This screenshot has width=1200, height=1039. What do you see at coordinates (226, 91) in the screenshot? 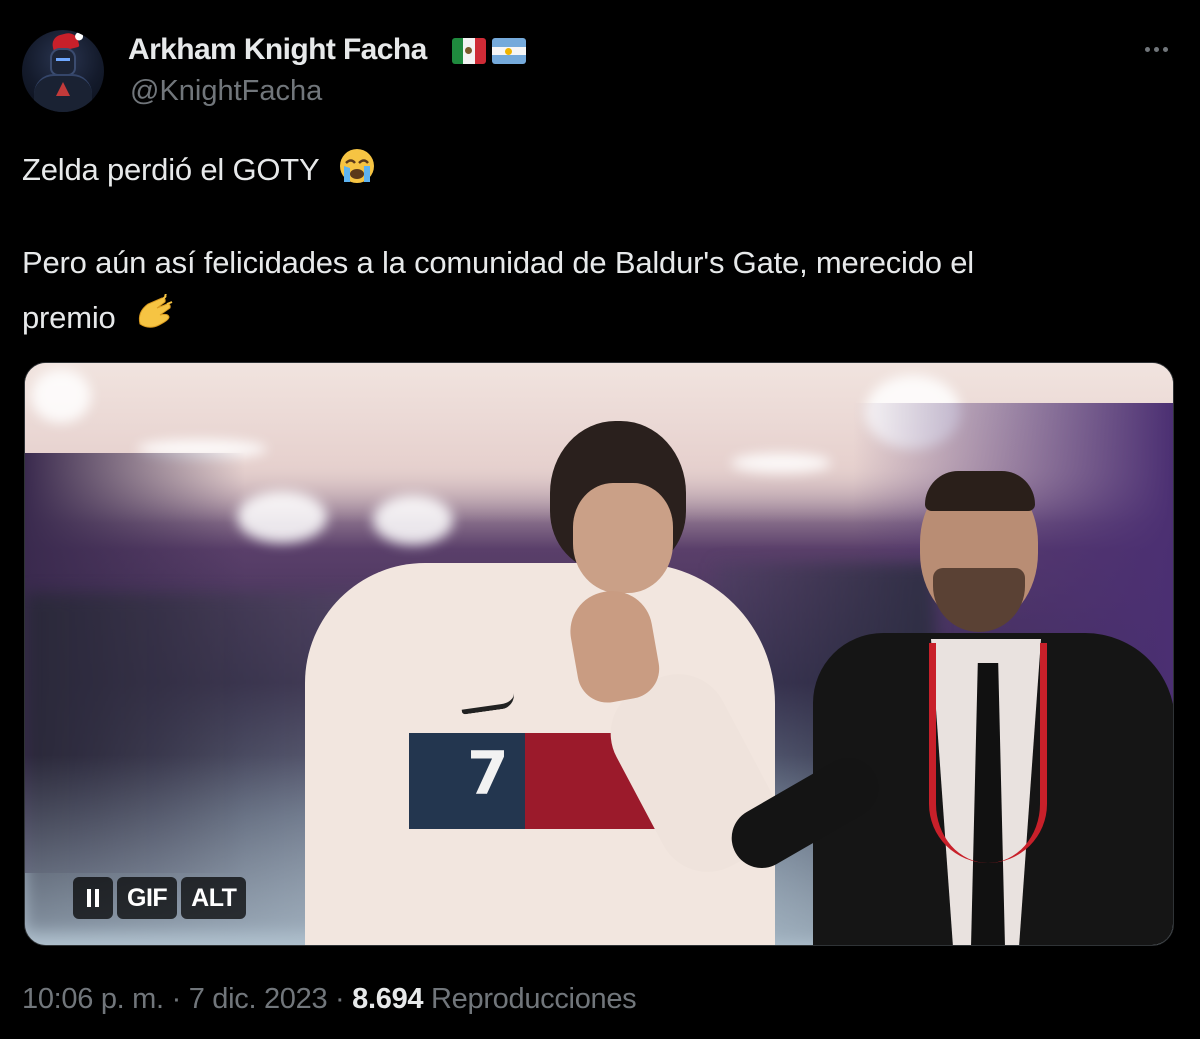
I see `author-handle: @KnightFacha` at bounding box center [226, 91].